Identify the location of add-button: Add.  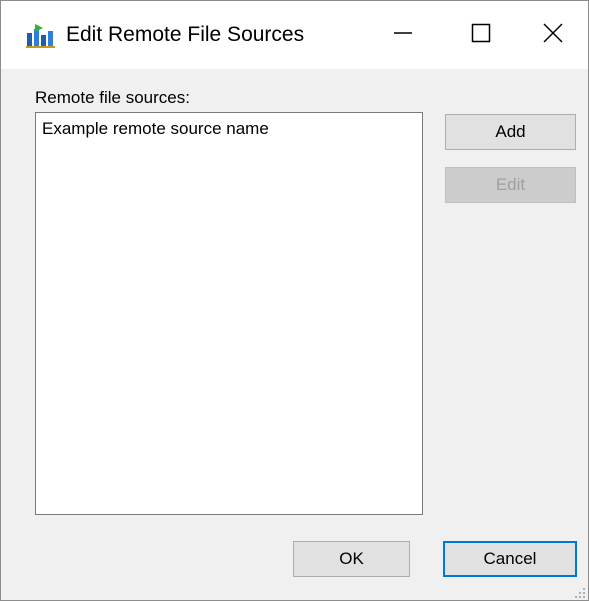
(510, 132).